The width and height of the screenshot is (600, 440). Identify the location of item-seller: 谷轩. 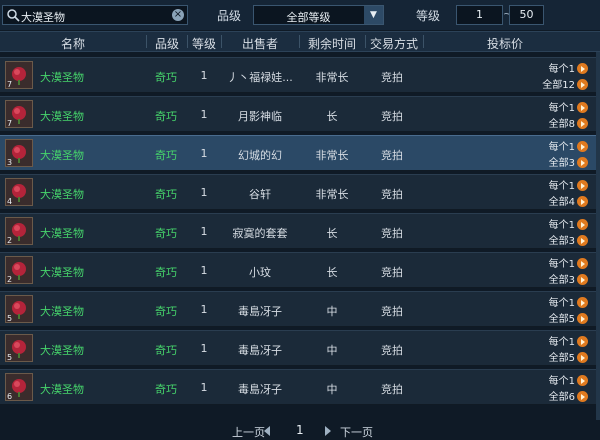
(260, 194).